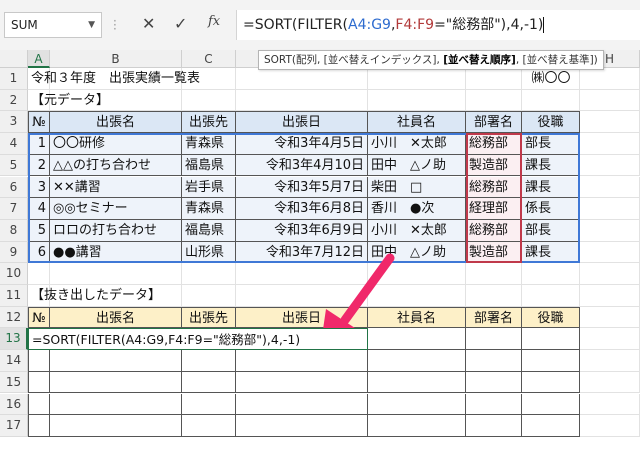 The image size is (640, 451). I want to click on tooltip-post: , [並べ替え基準]), so click(556, 60).